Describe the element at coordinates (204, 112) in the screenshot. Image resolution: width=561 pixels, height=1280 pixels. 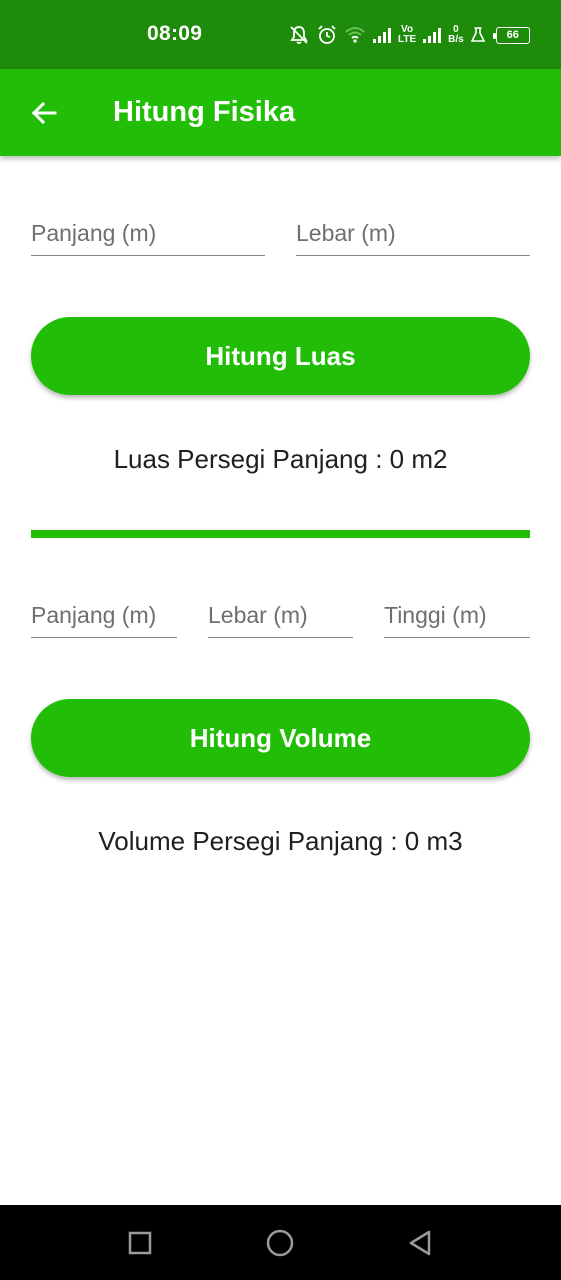
I see `page-title: Hitung Fisika` at that location.